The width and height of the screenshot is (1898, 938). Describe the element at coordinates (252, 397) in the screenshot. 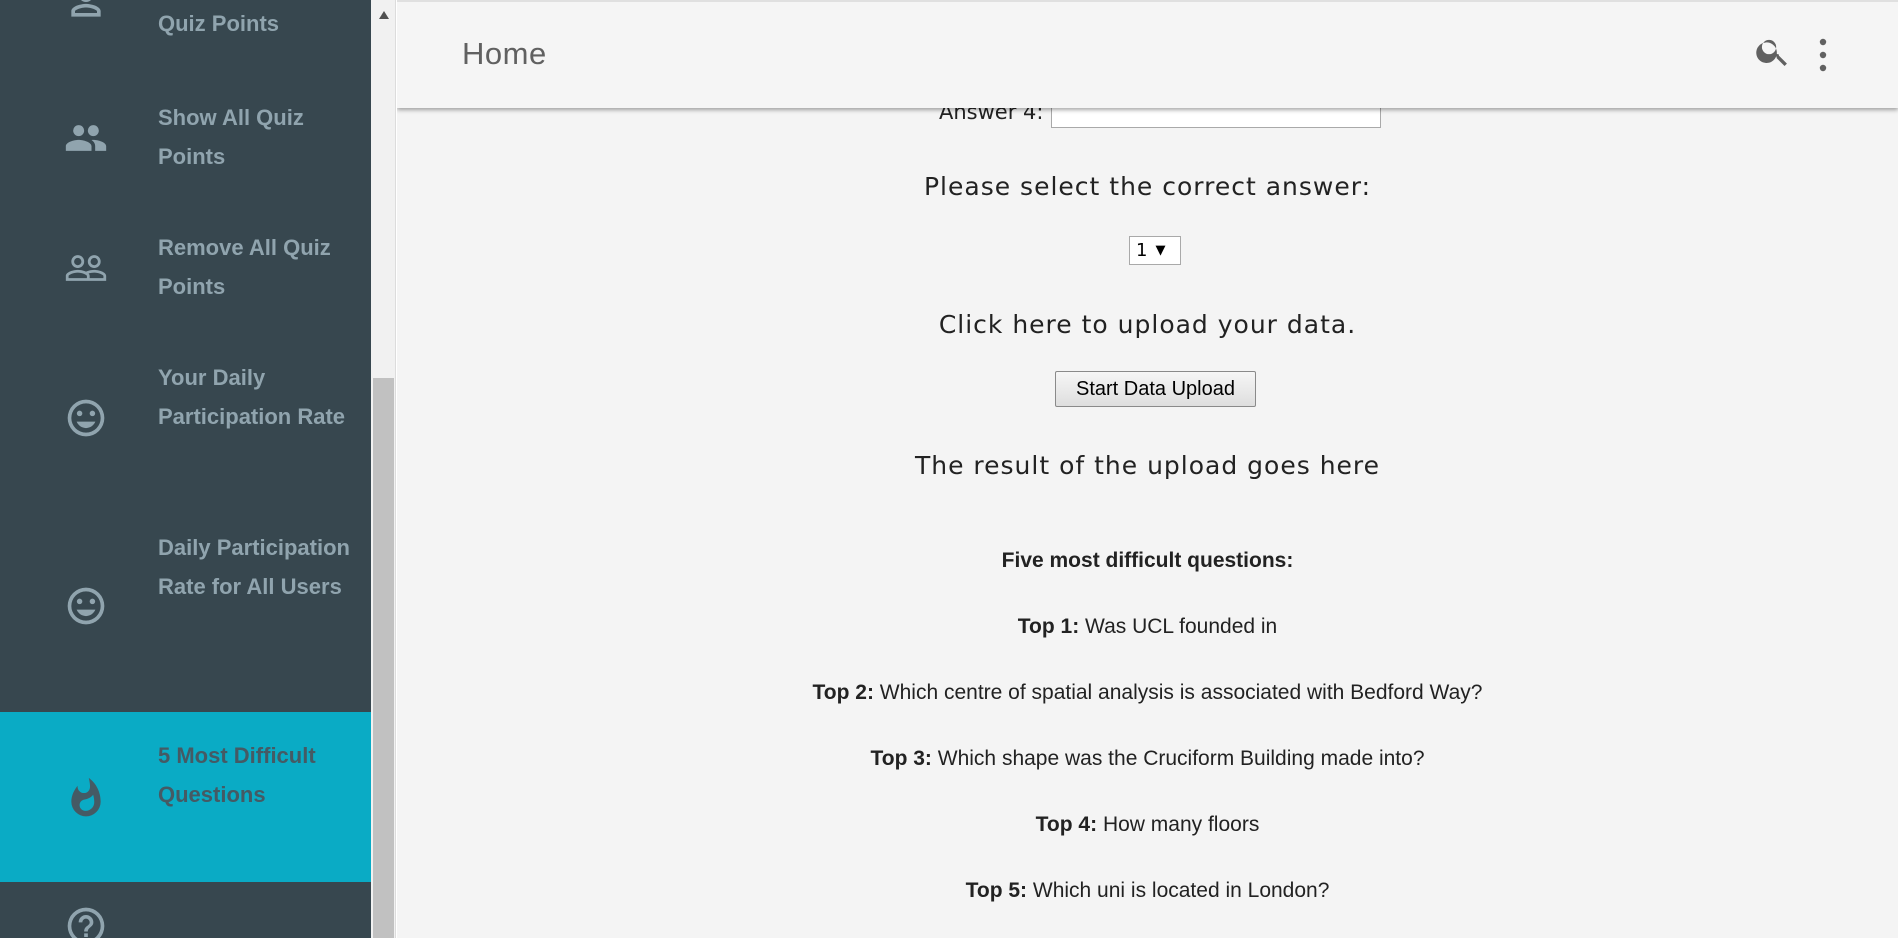

I see `sidebar-item-label: Your Daily Participation Rate` at that location.